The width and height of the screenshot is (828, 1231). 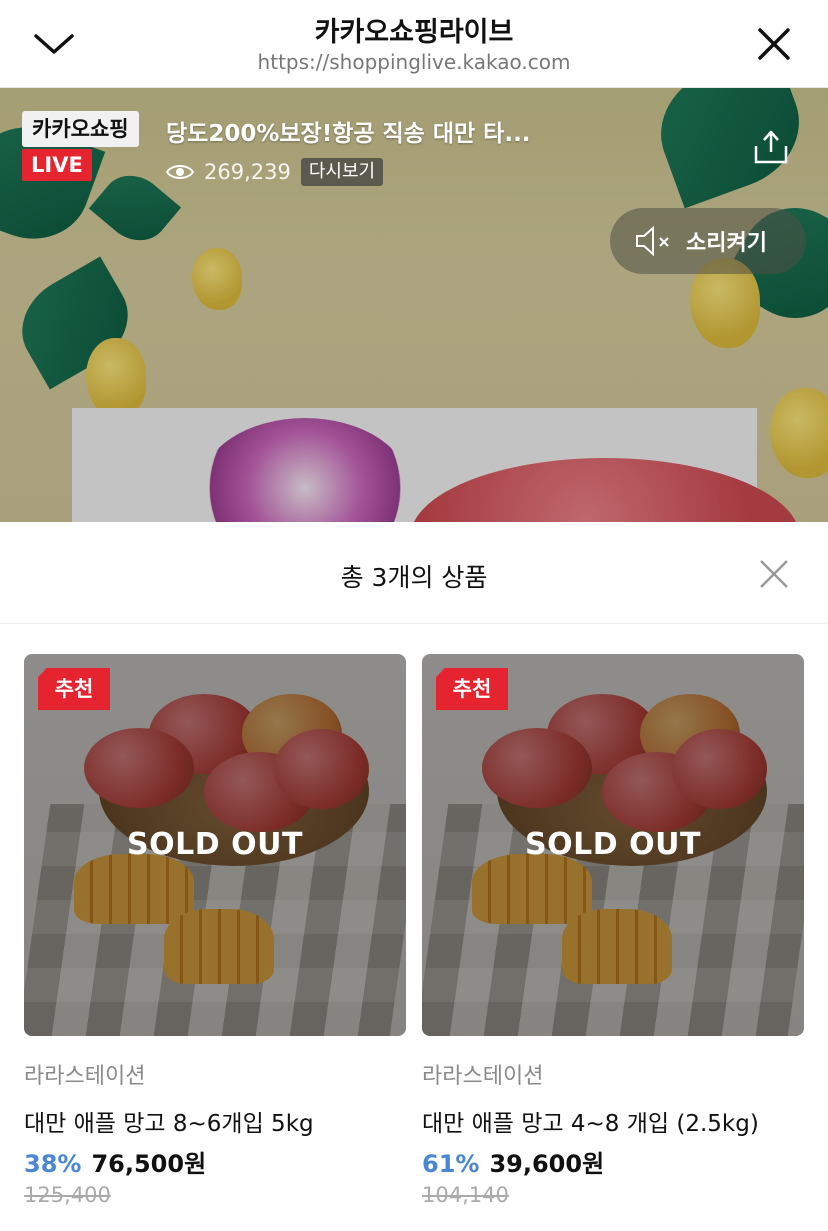 I want to click on sound-on-button: 소리켜기, so click(x=708, y=241).